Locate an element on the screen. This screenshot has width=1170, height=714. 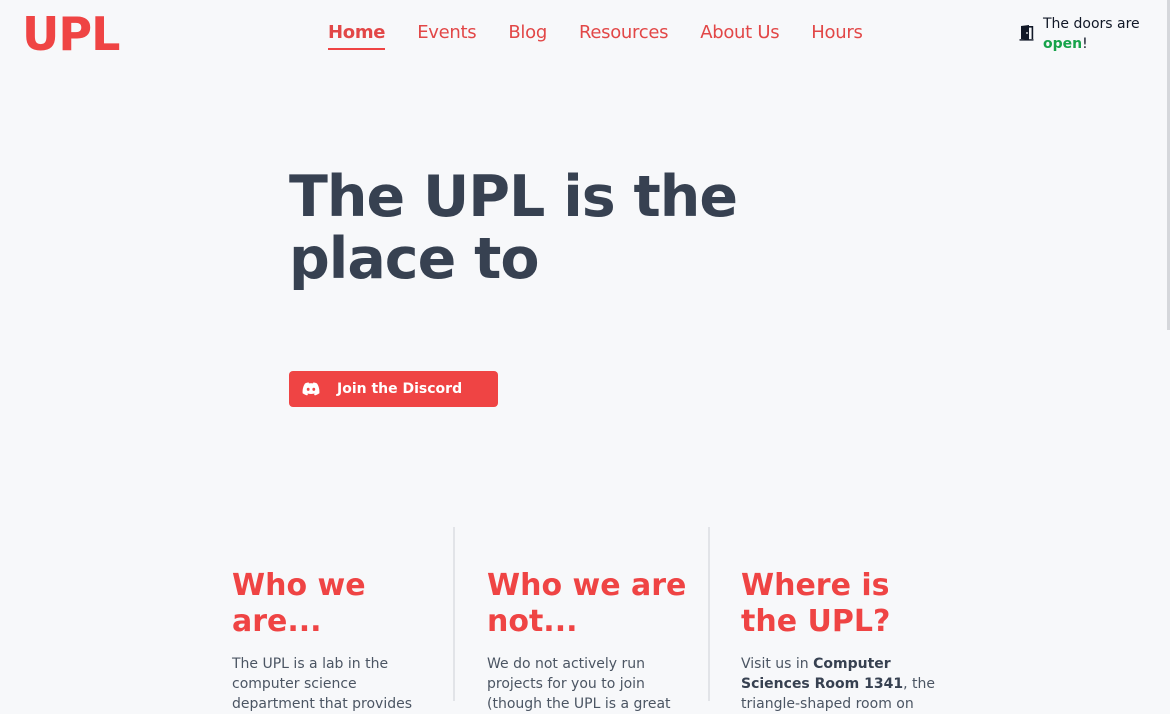
nav-item-about-us: About Us is located at coordinates (739, 35).